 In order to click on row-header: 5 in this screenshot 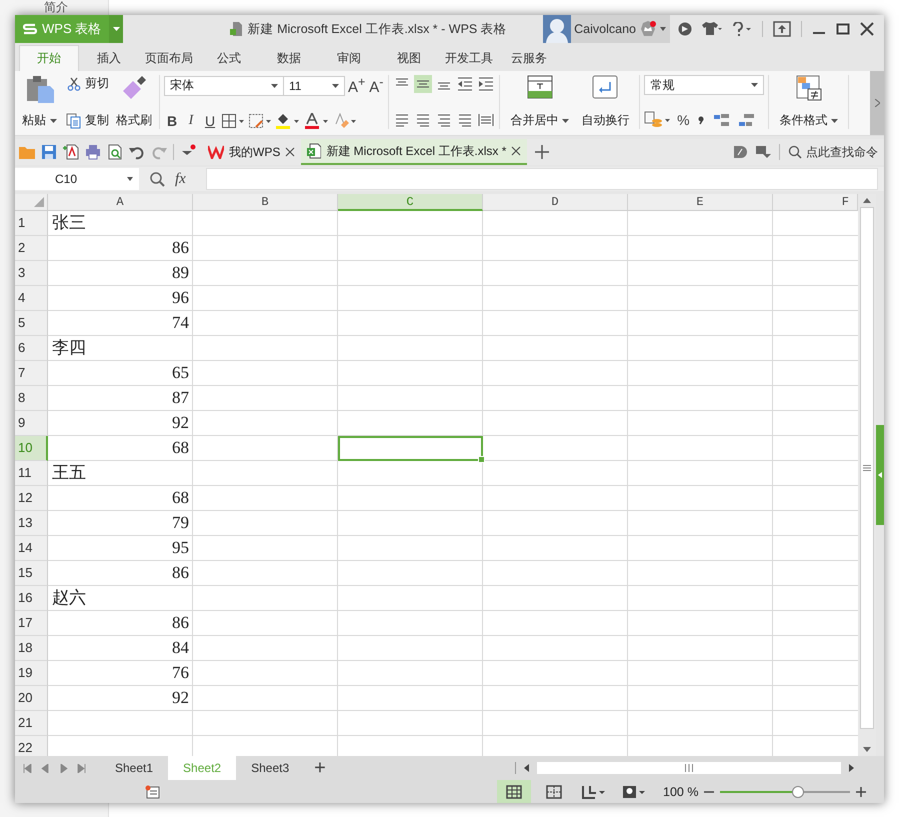, I will do `click(31, 323)`.